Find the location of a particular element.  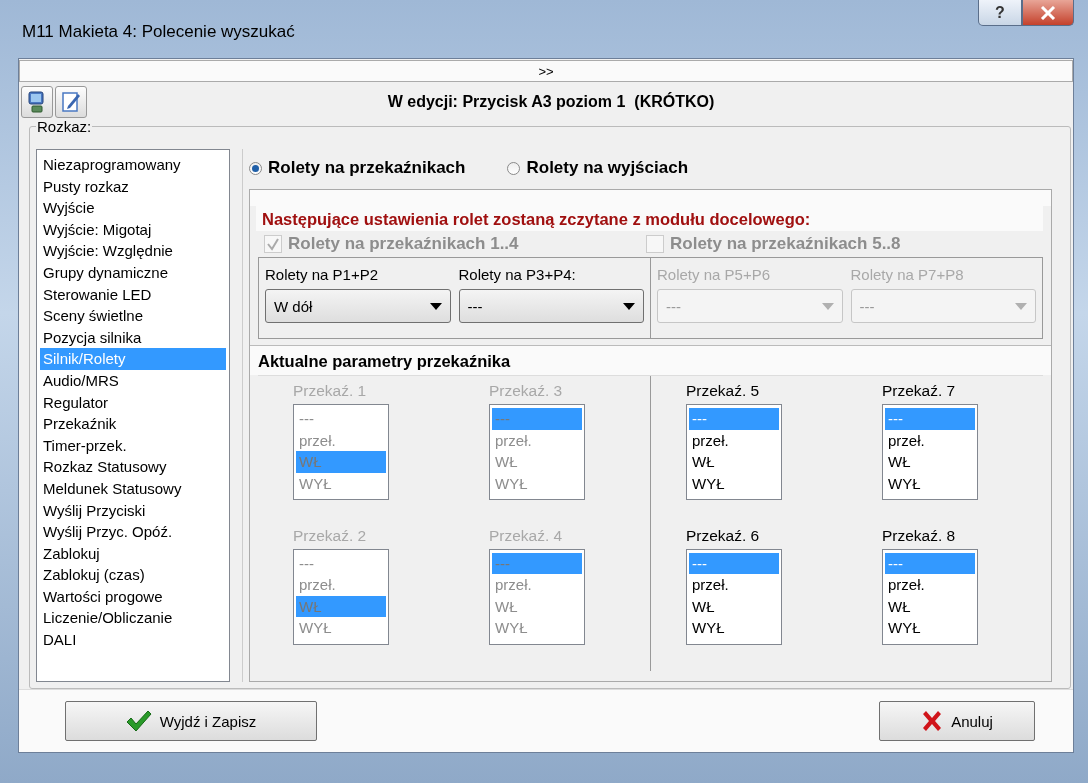

window-title: M11 Makieta 4: Polecenie wyszukać is located at coordinates (158, 32).